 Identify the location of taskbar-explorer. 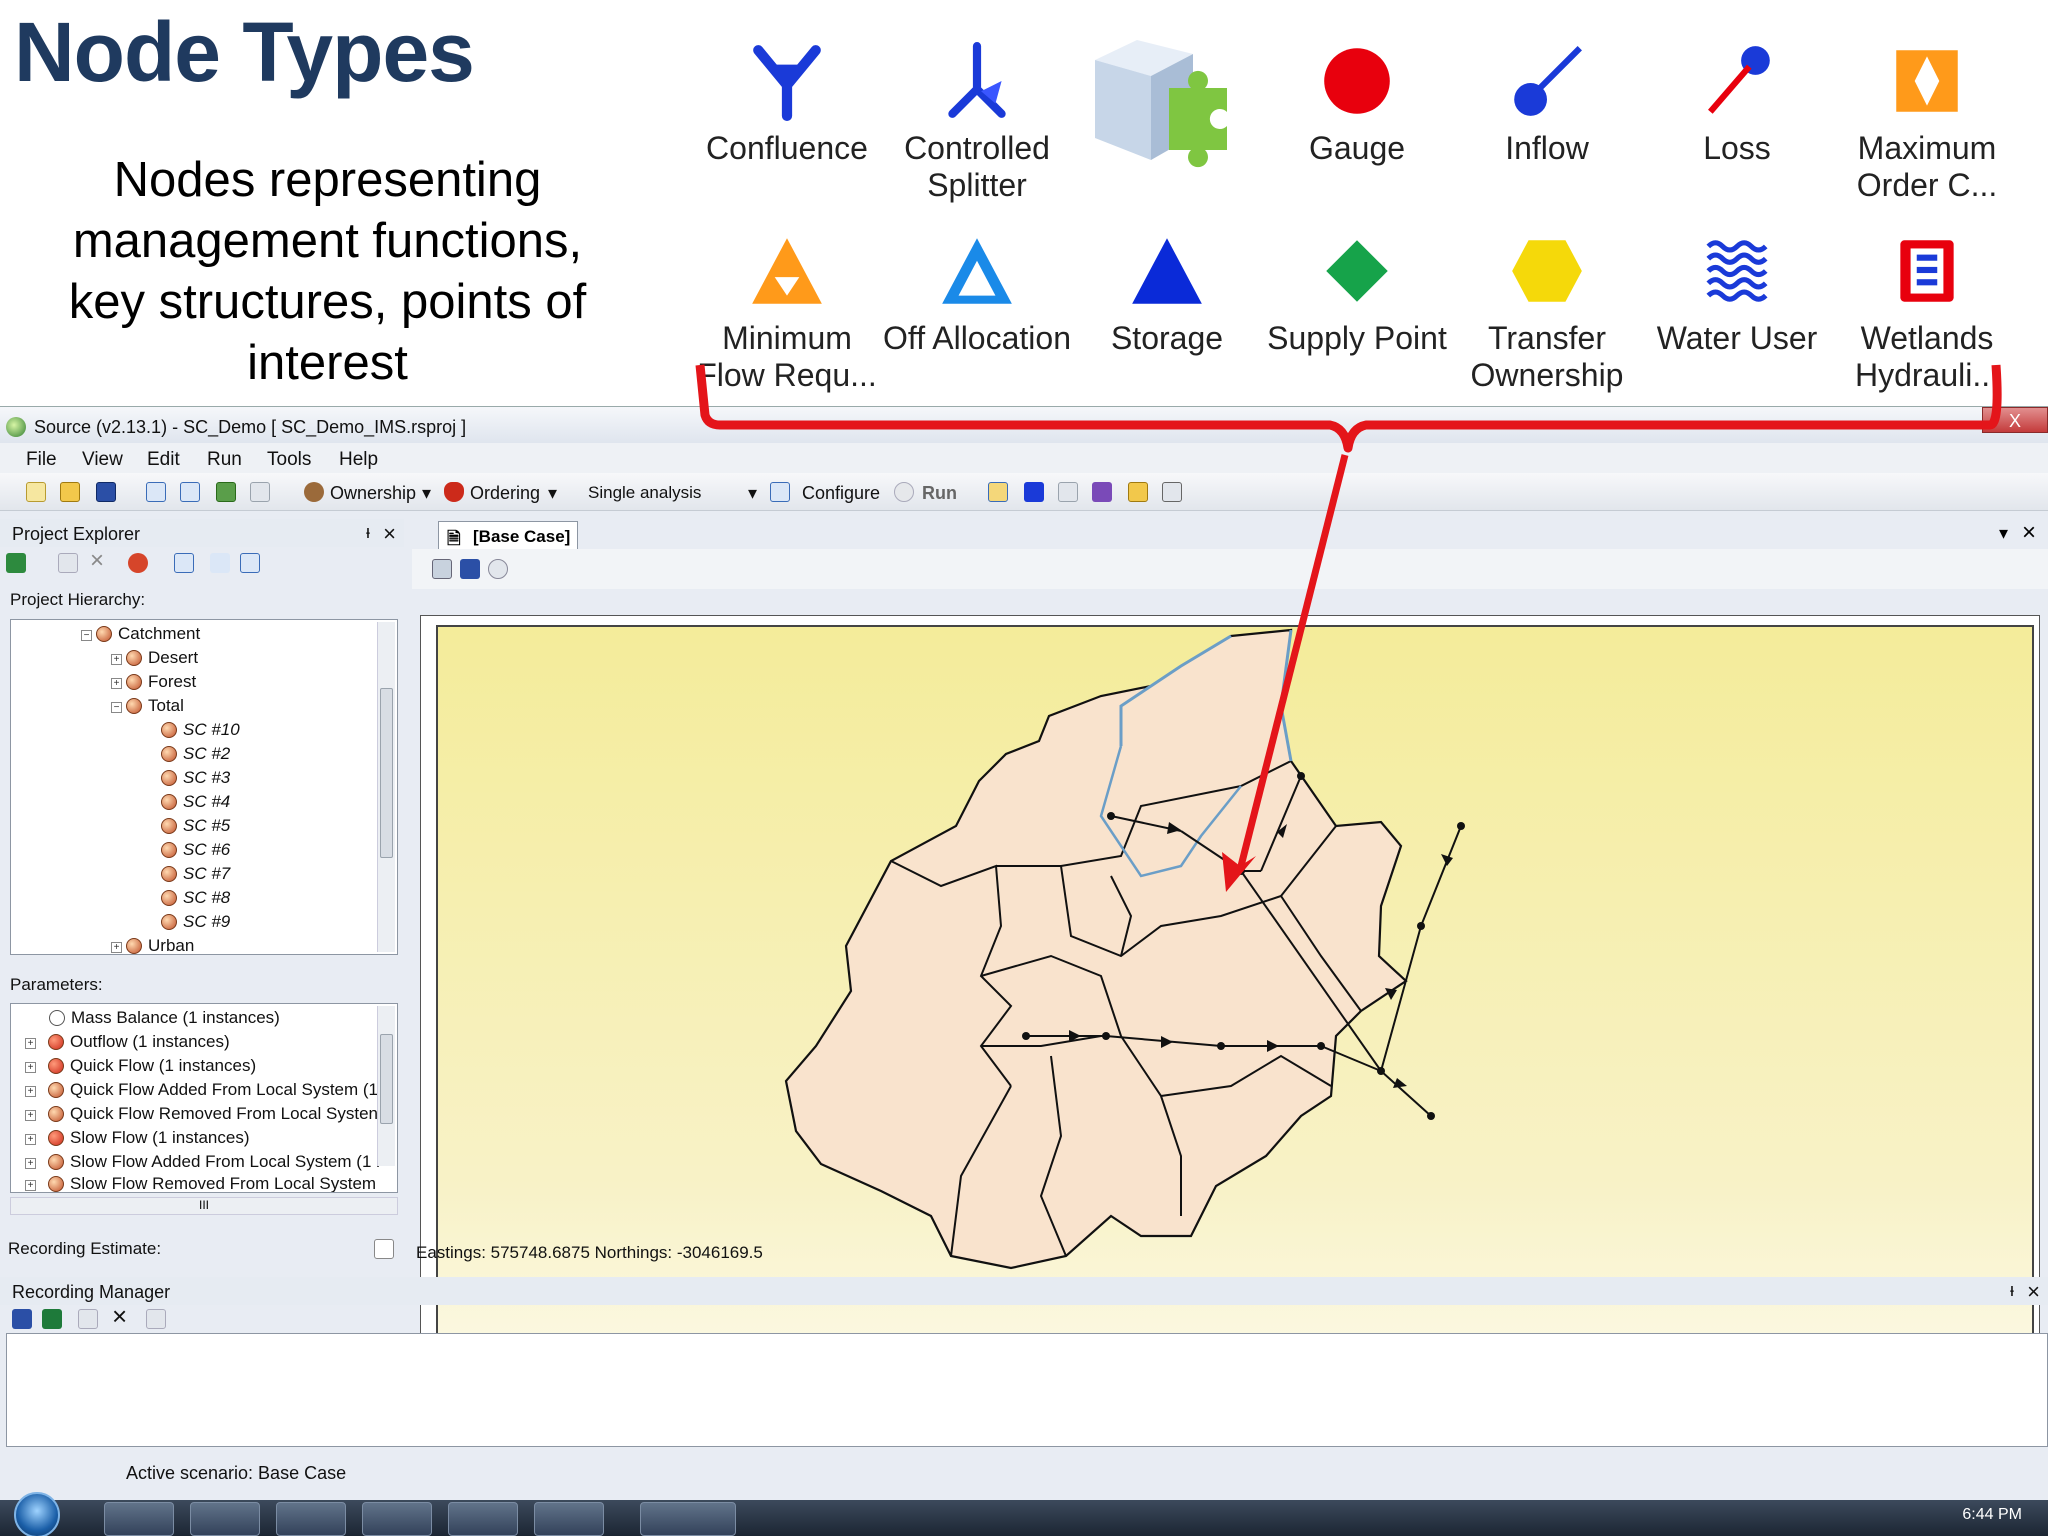
(139, 1519).